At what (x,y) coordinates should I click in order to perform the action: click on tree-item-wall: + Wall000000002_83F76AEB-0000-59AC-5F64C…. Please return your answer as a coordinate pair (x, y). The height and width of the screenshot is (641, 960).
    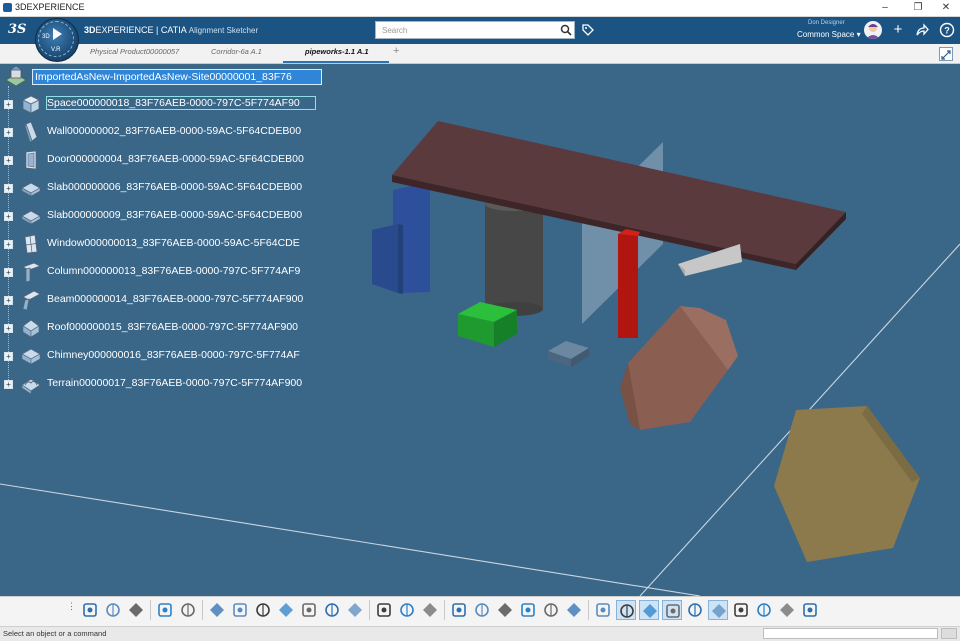
    Looking at the image, I should click on (160, 133).